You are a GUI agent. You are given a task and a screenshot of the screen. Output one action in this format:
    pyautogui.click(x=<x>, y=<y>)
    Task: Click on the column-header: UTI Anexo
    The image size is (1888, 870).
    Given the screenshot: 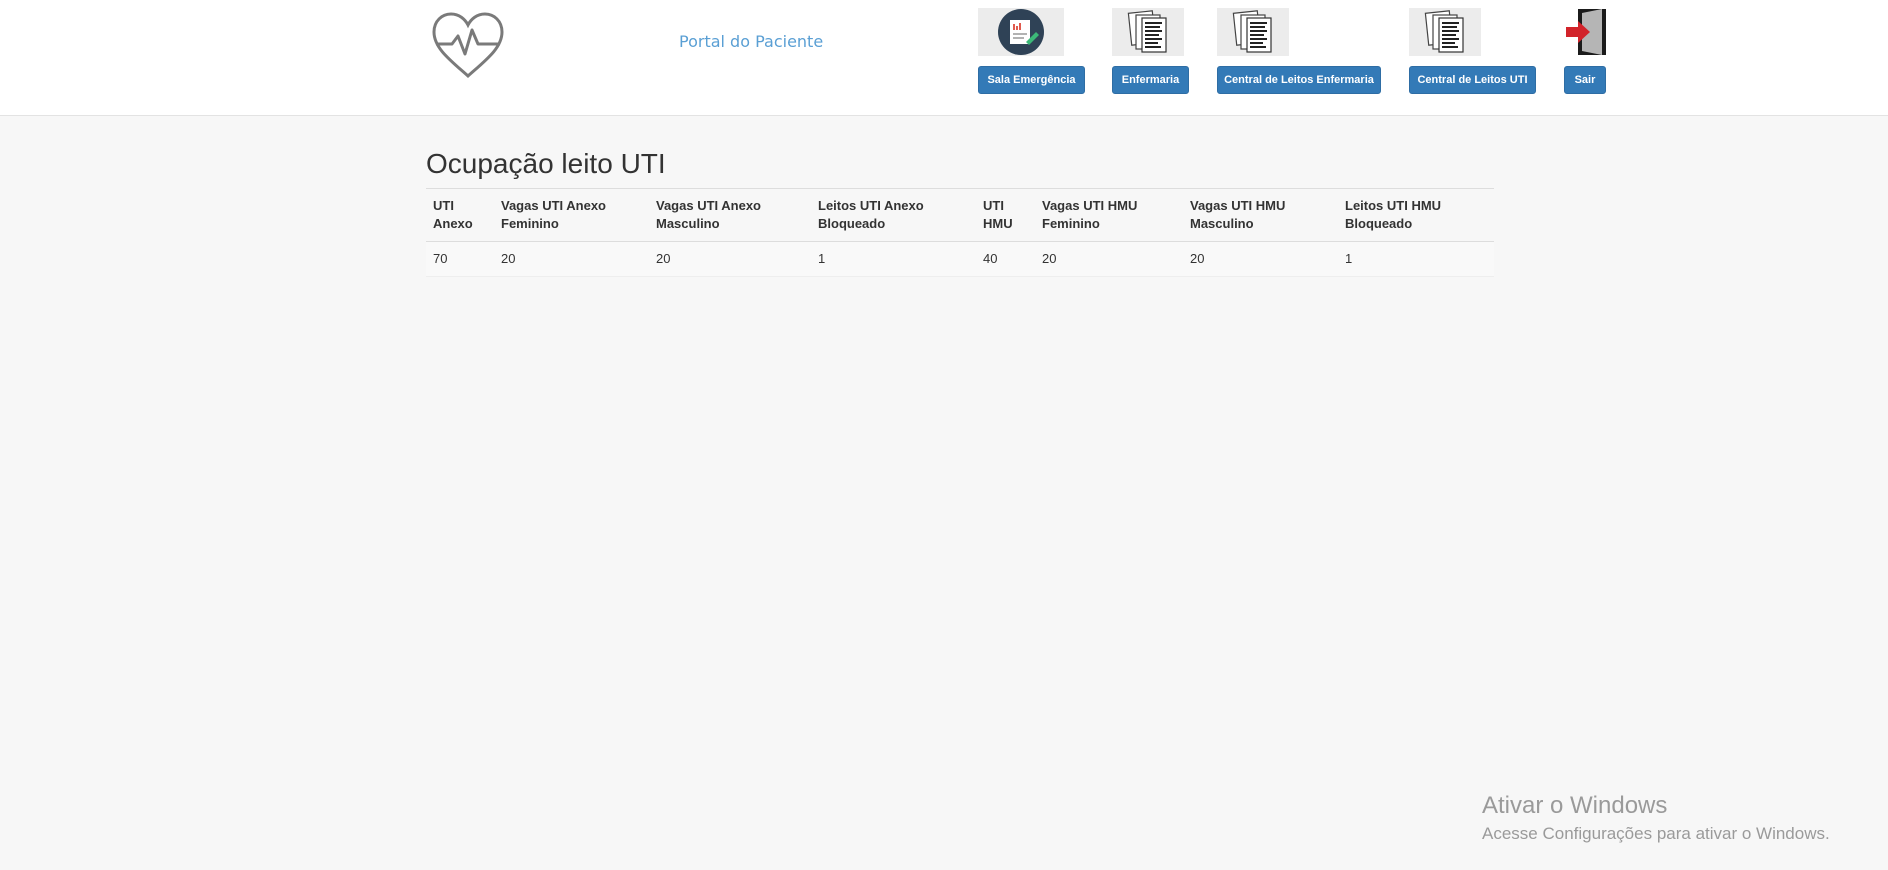 What is the action you would take?
    pyautogui.click(x=460, y=215)
    